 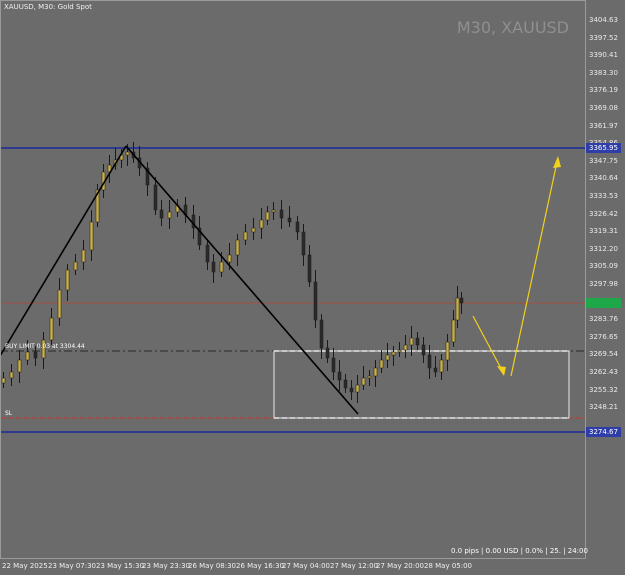 What do you see at coordinates (603, 336) in the screenshot?
I see `price-tick-label: 3276.65` at bounding box center [603, 336].